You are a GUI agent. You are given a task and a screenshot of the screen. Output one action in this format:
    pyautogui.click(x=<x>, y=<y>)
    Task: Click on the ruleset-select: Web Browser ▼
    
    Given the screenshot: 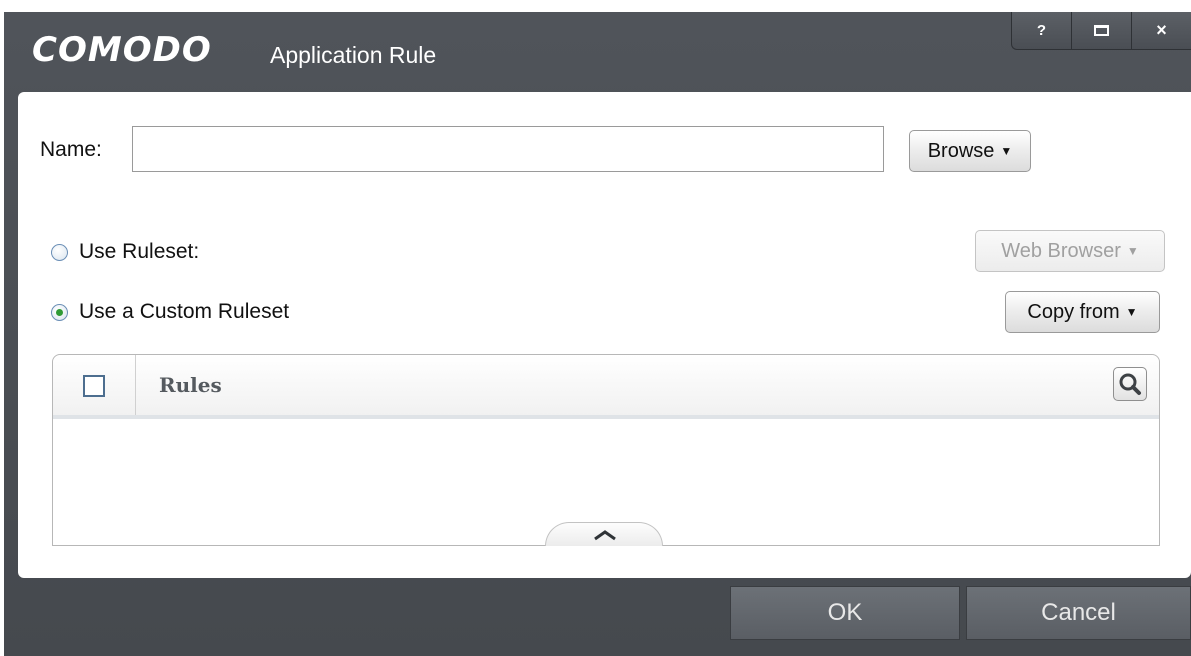 What is the action you would take?
    pyautogui.click(x=1070, y=251)
    